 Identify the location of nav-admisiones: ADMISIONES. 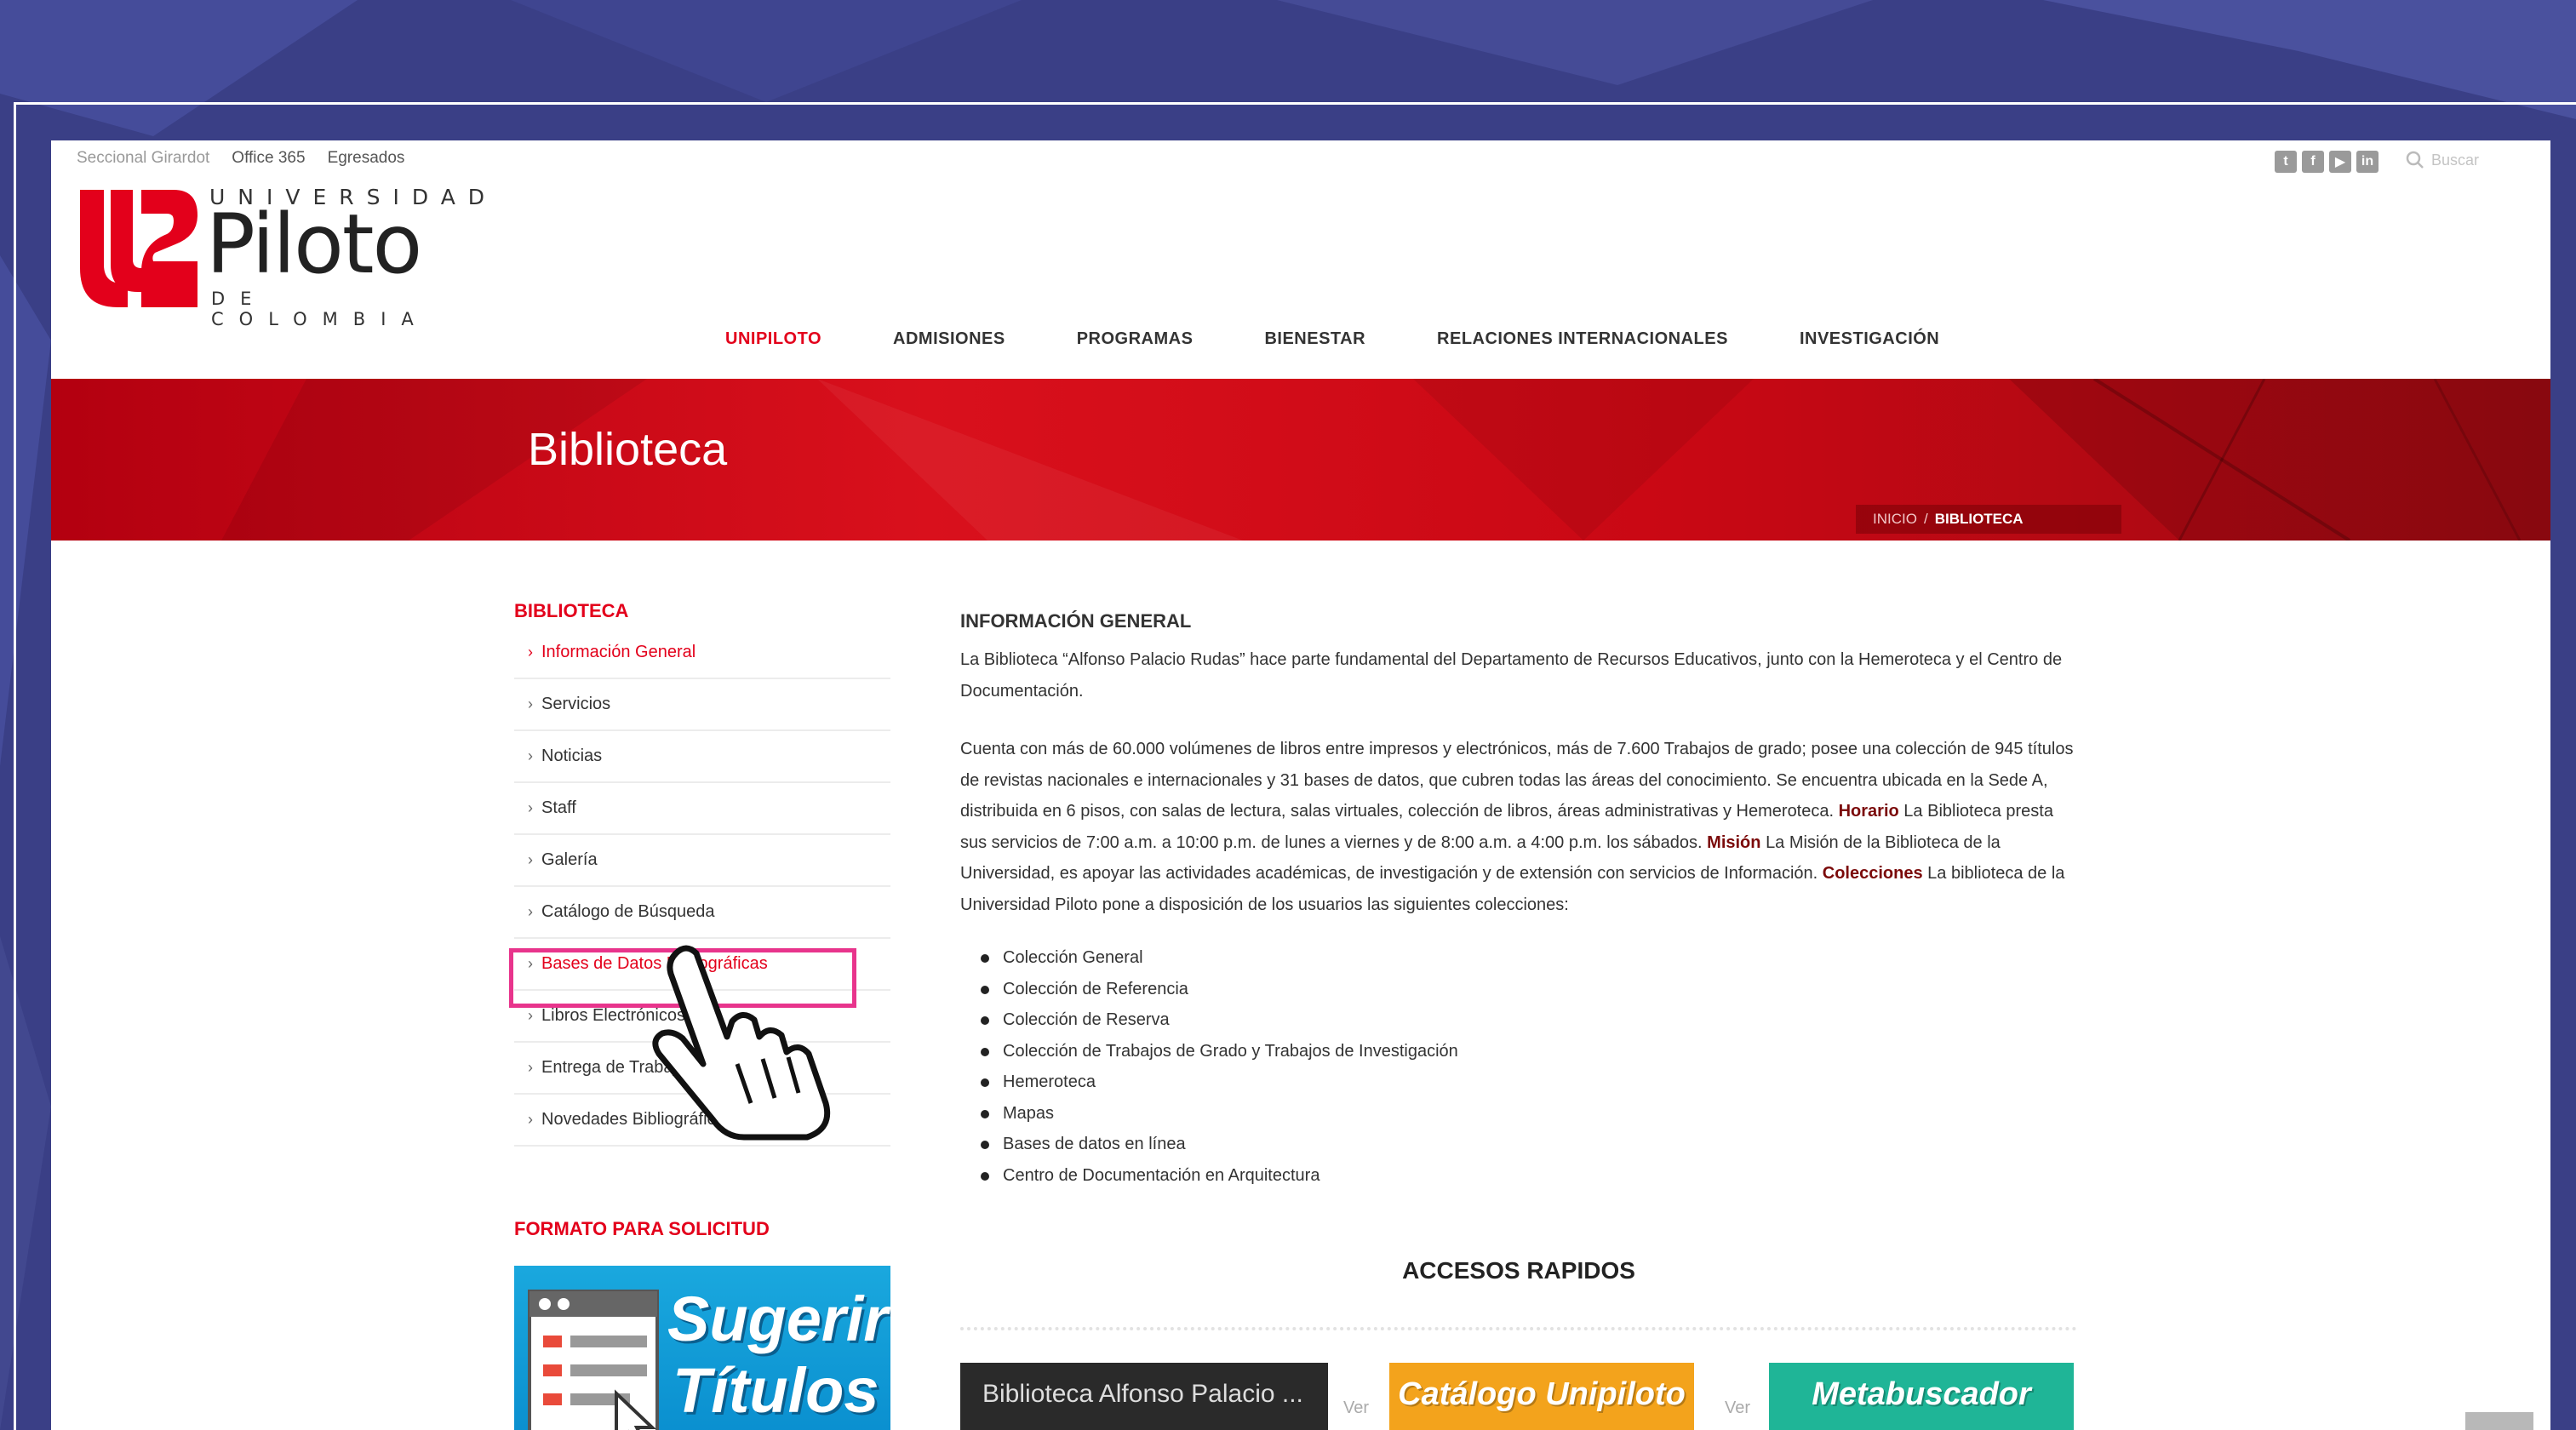
(949, 339).